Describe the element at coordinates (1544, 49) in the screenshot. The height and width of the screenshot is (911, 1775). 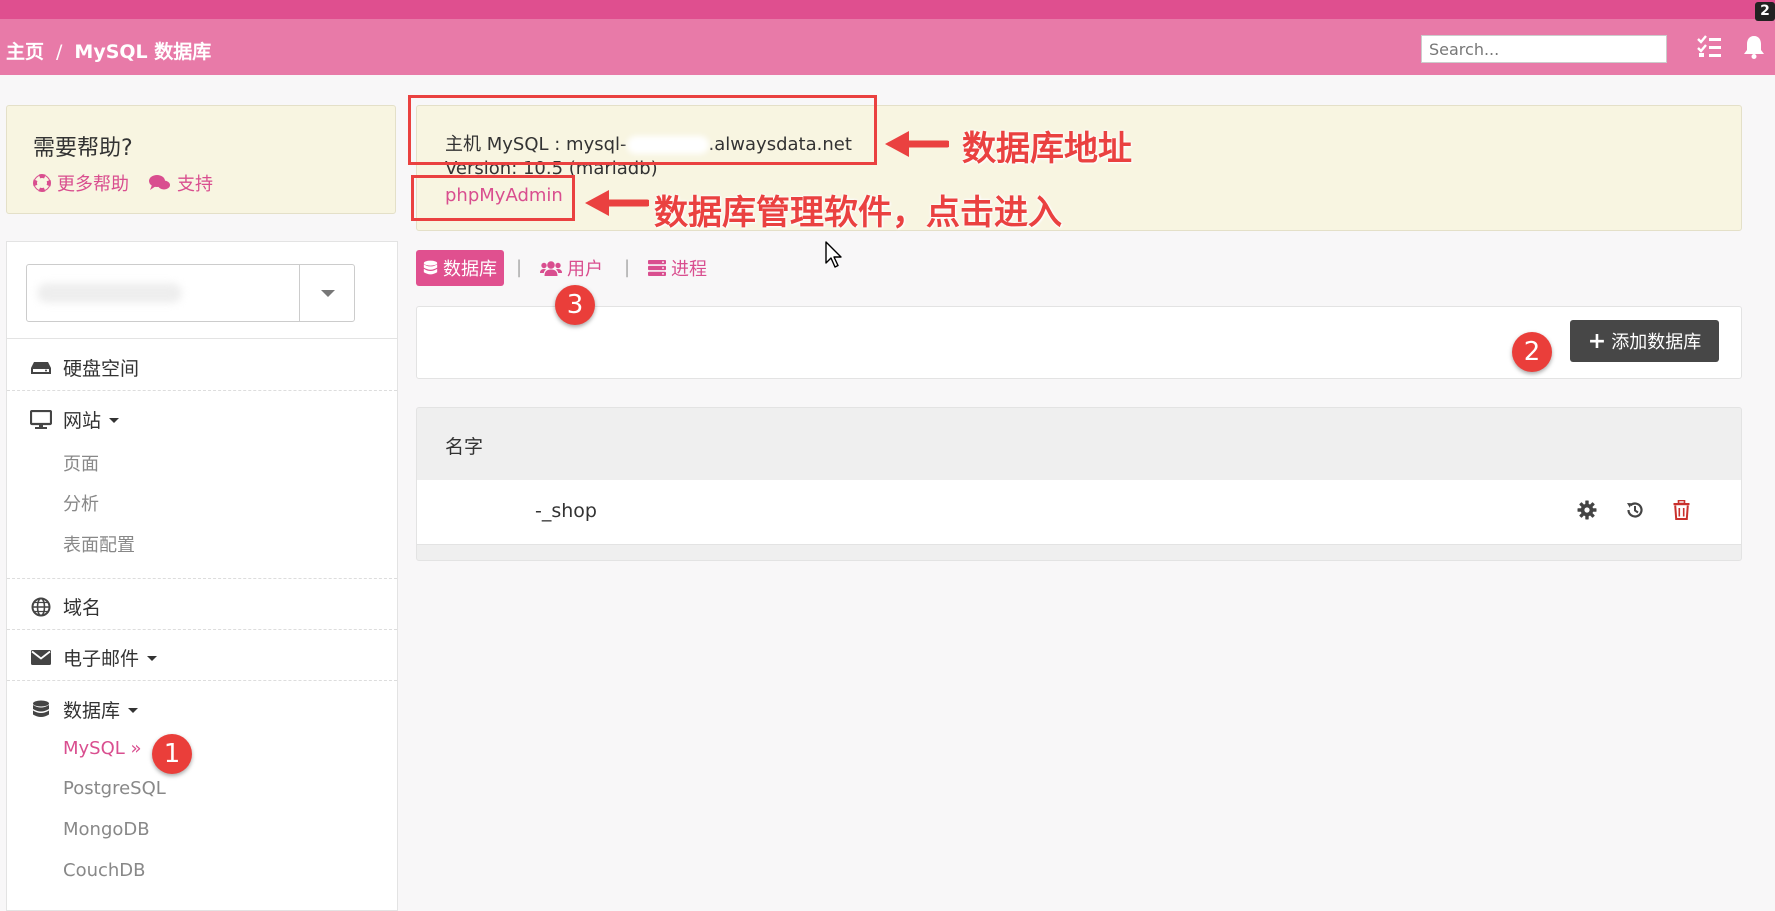
I see `search-input` at that location.